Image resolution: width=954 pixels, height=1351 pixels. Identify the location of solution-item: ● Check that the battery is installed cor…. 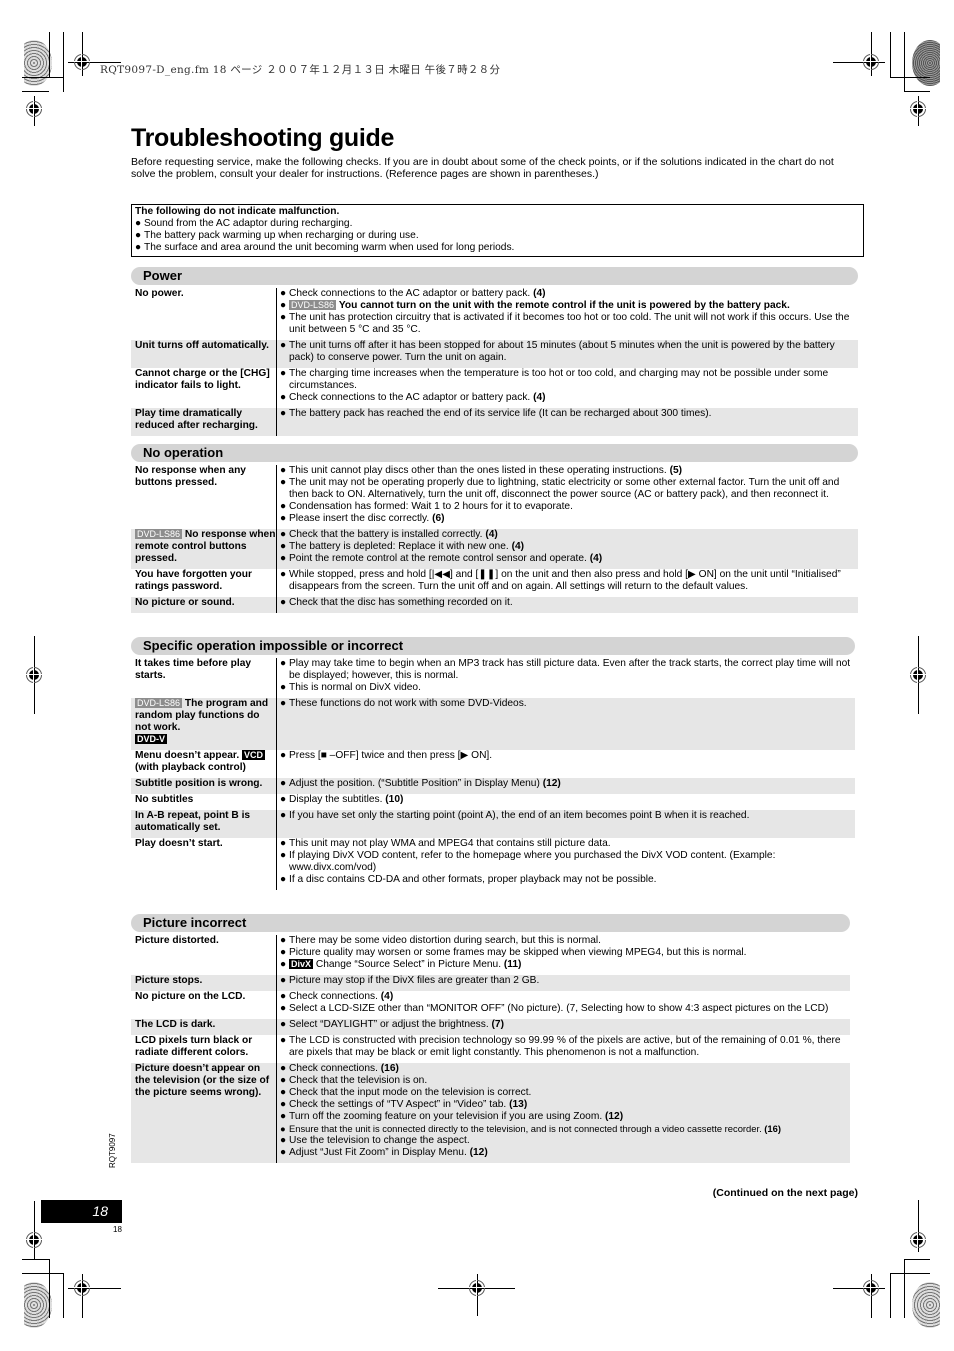
(568, 535).